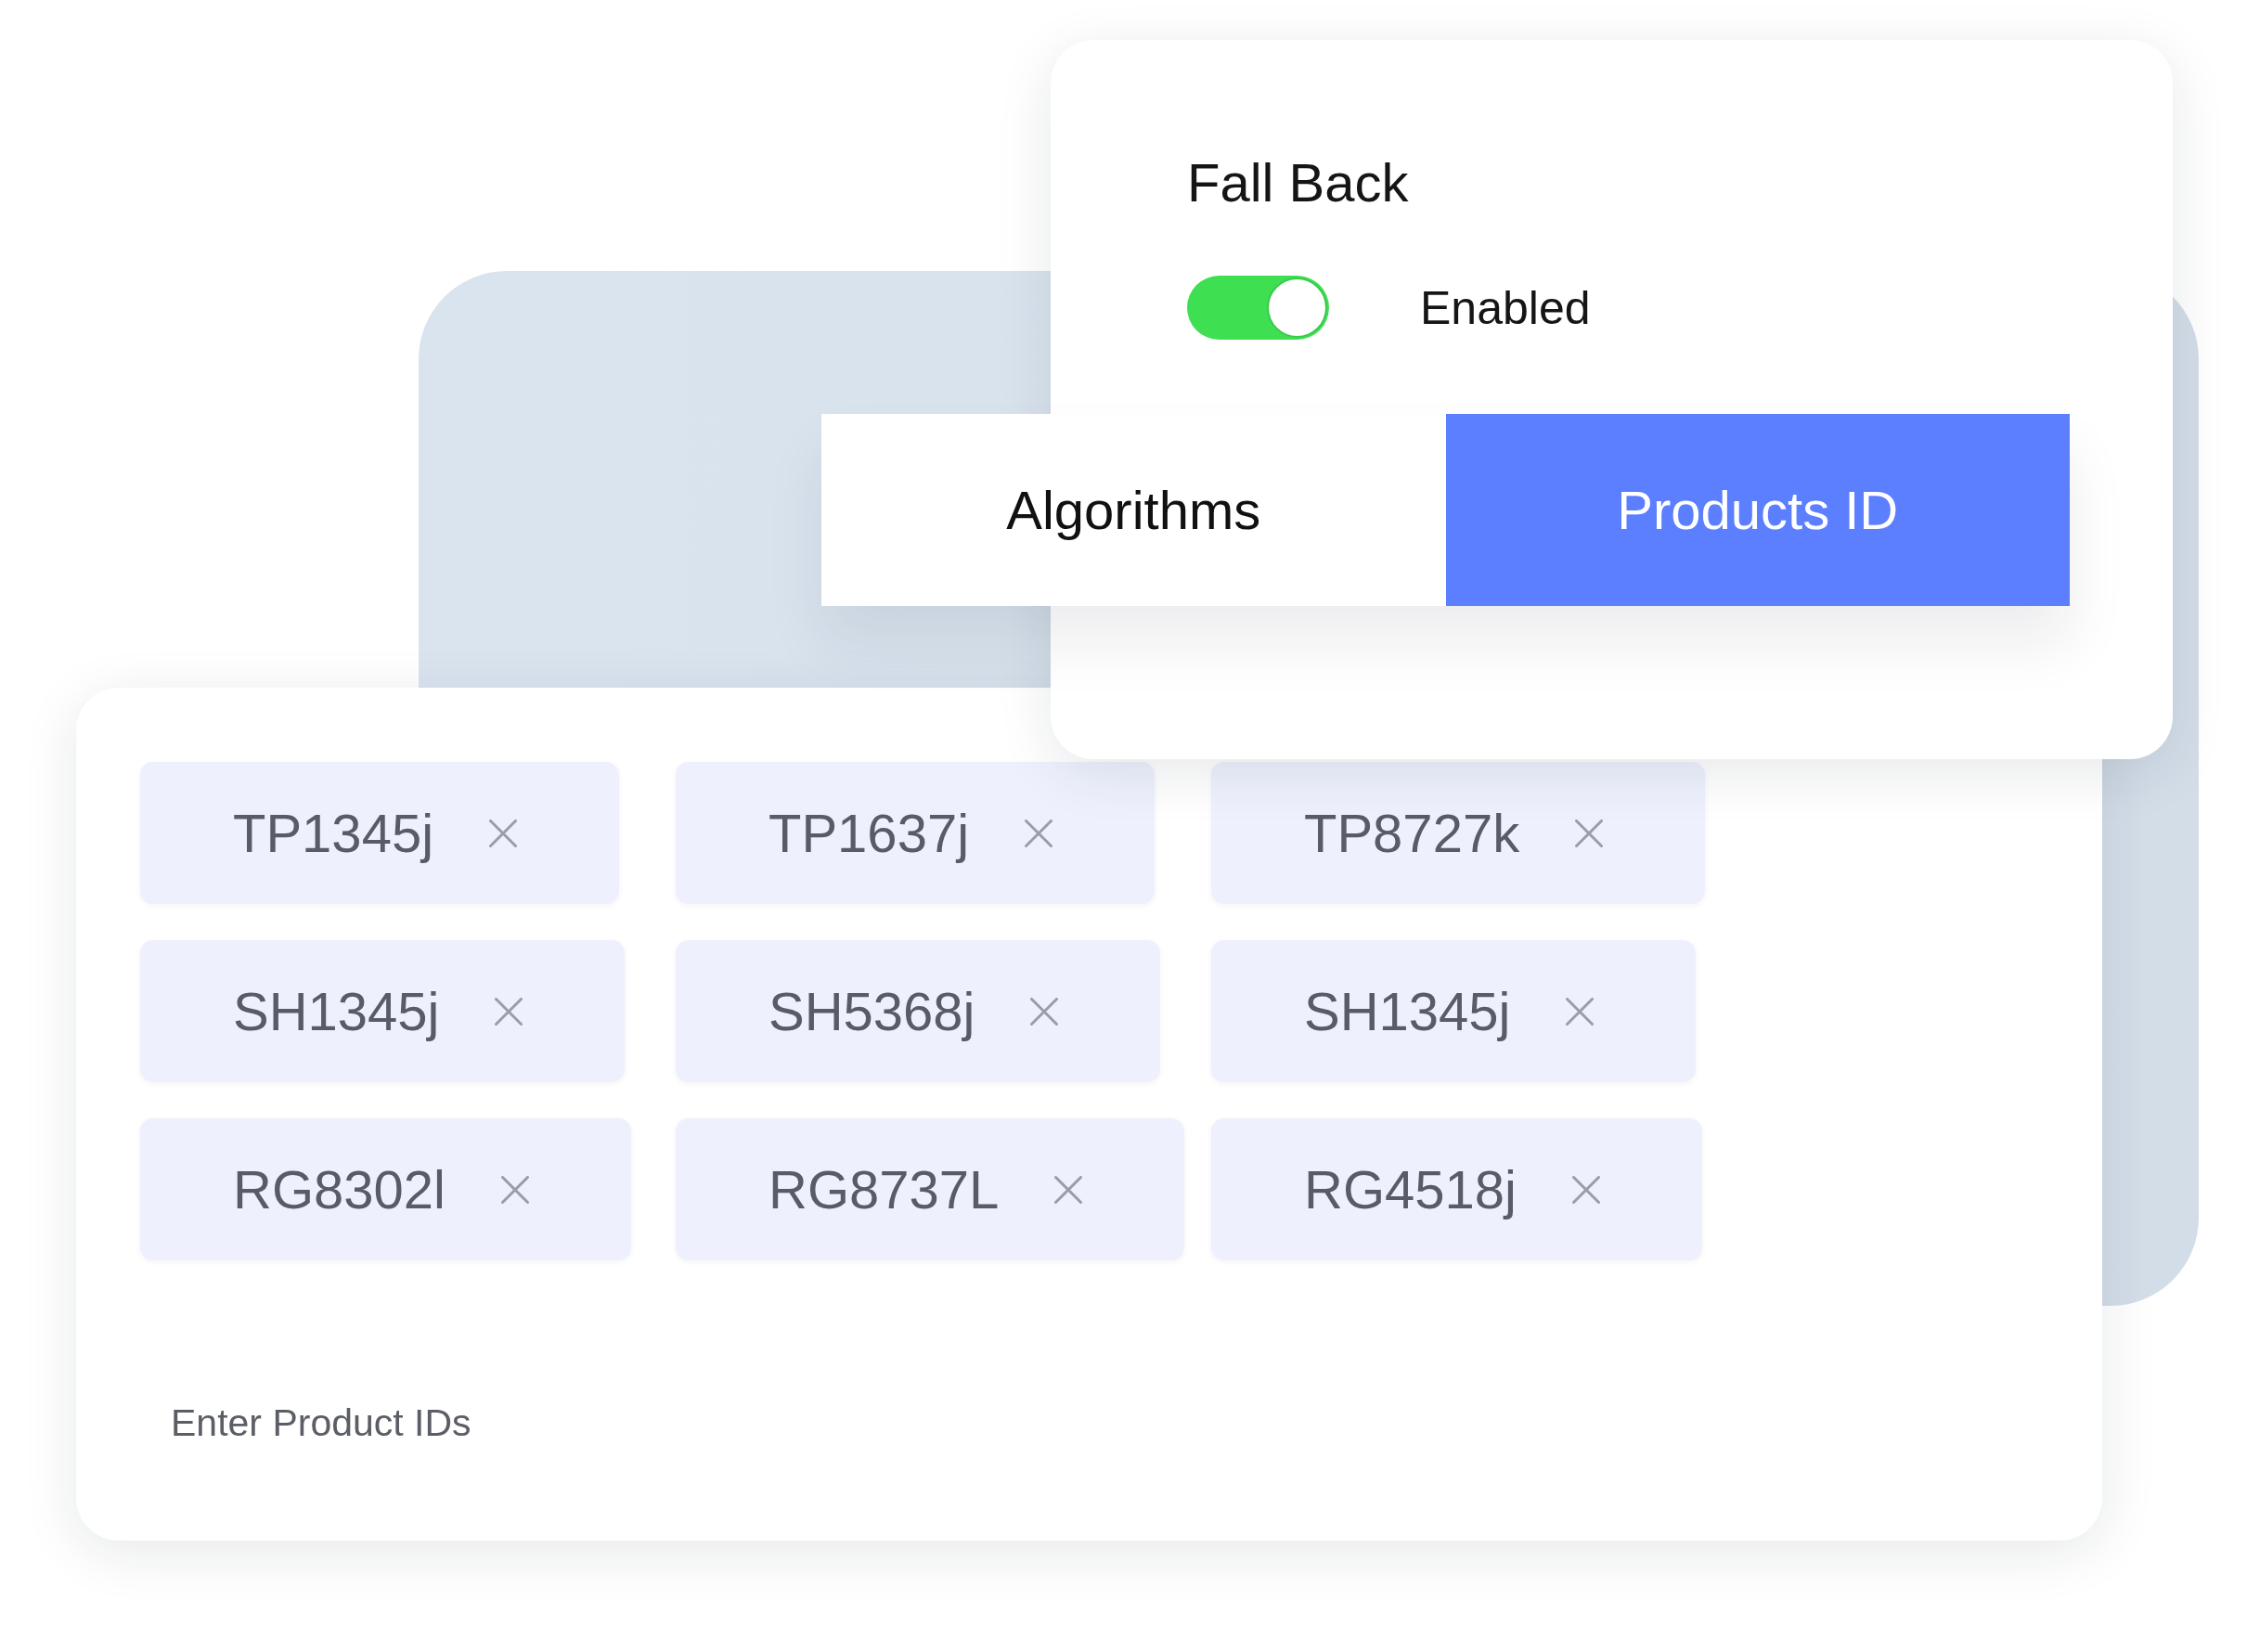 Image resolution: width=2247 pixels, height=1652 pixels. Describe the element at coordinates (1505, 308) in the screenshot. I see `toggle-label: Enabled` at that location.